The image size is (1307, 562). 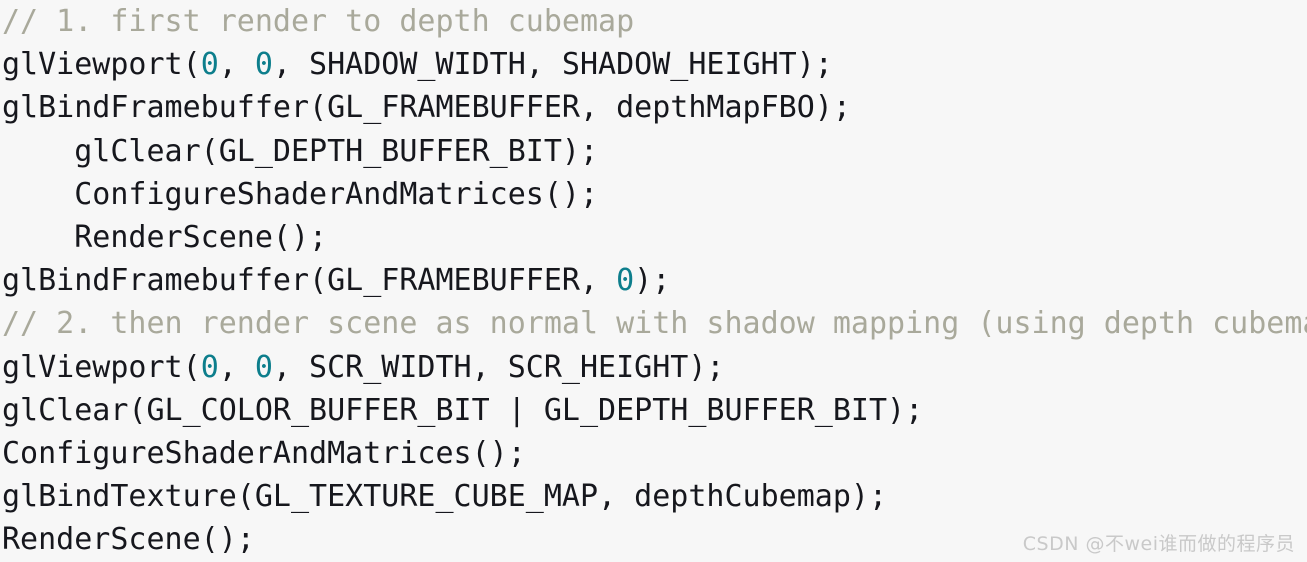 What do you see at coordinates (552, 65) in the screenshot?
I see `code-token-plain: , SHADOW_WIDTH, SHADOW_HEIGHT);` at bounding box center [552, 65].